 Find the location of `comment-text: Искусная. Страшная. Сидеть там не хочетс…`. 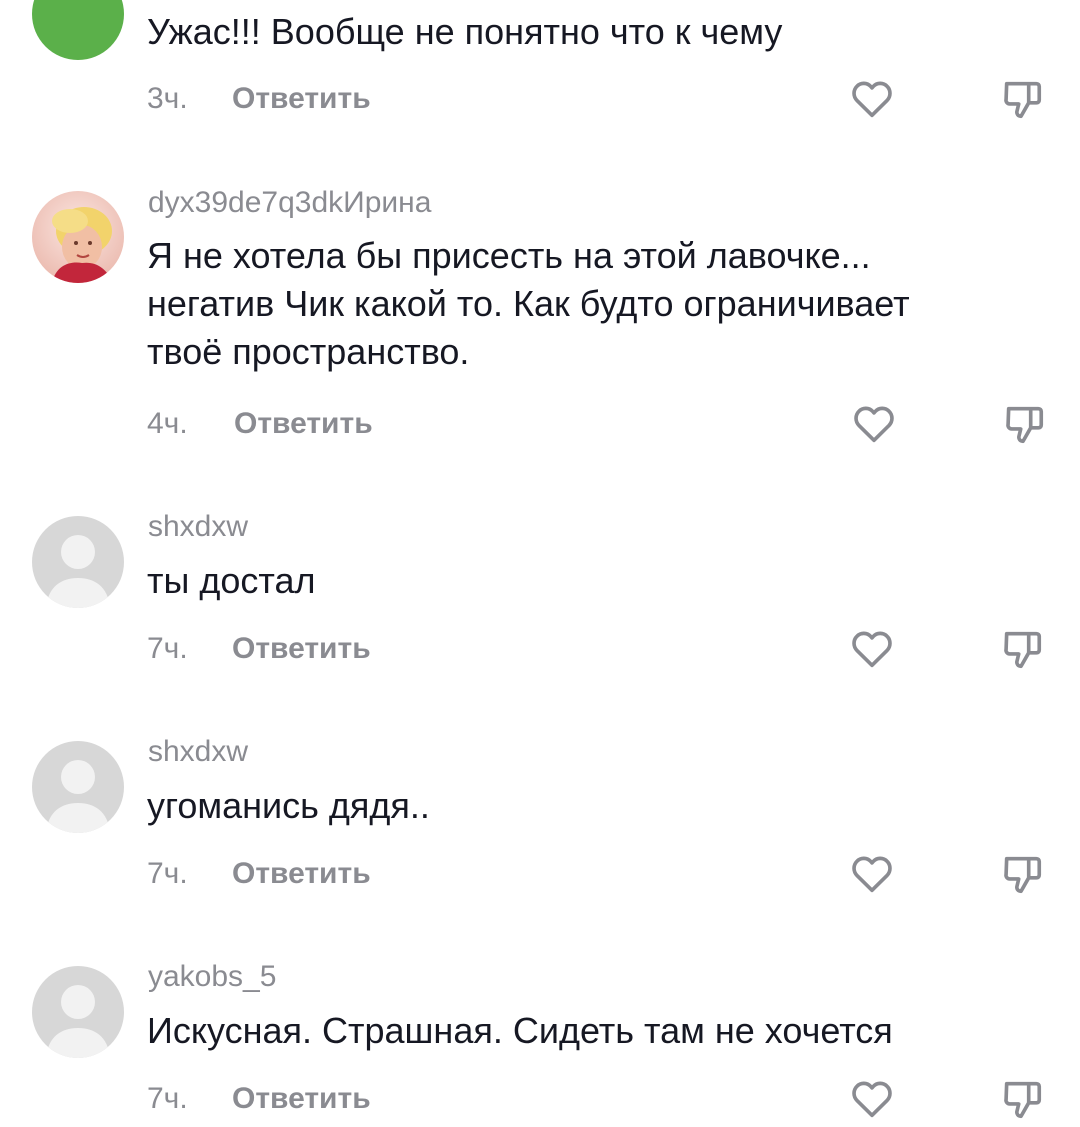

comment-text: Искусная. Страшная. Сидеть там не хочетс… is located at coordinates (520, 1031).